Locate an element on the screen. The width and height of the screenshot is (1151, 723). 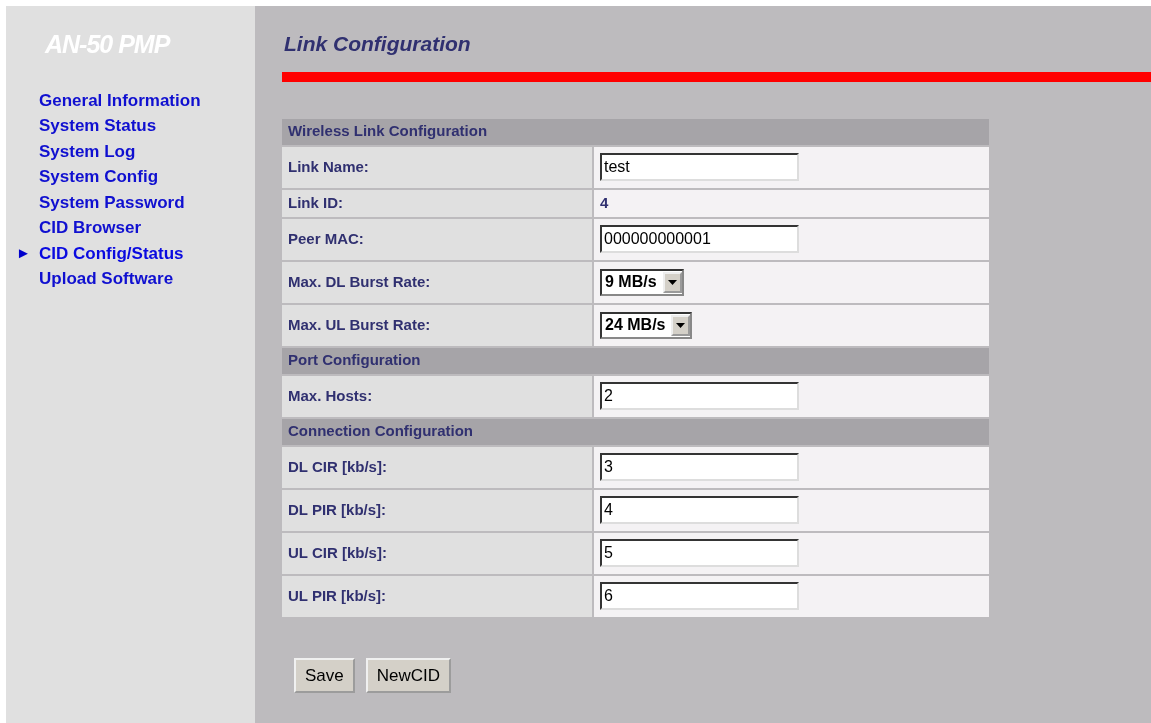
field-label: Link ID: is located at coordinates (438, 203).